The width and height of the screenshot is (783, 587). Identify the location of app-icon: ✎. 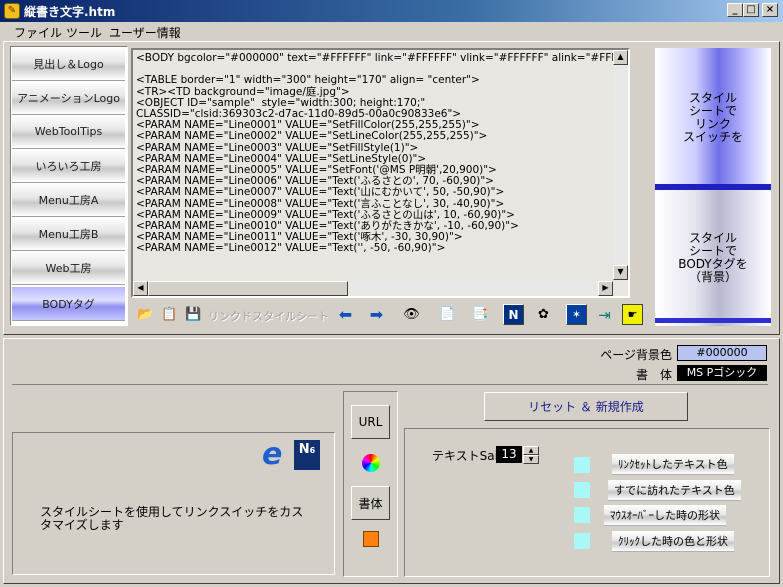
(12, 11).